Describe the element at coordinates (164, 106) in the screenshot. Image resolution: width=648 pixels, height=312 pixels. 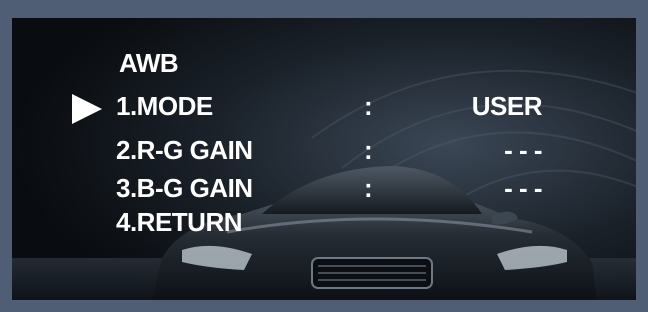
I see `menu-item-label: 1.MODE` at that location.